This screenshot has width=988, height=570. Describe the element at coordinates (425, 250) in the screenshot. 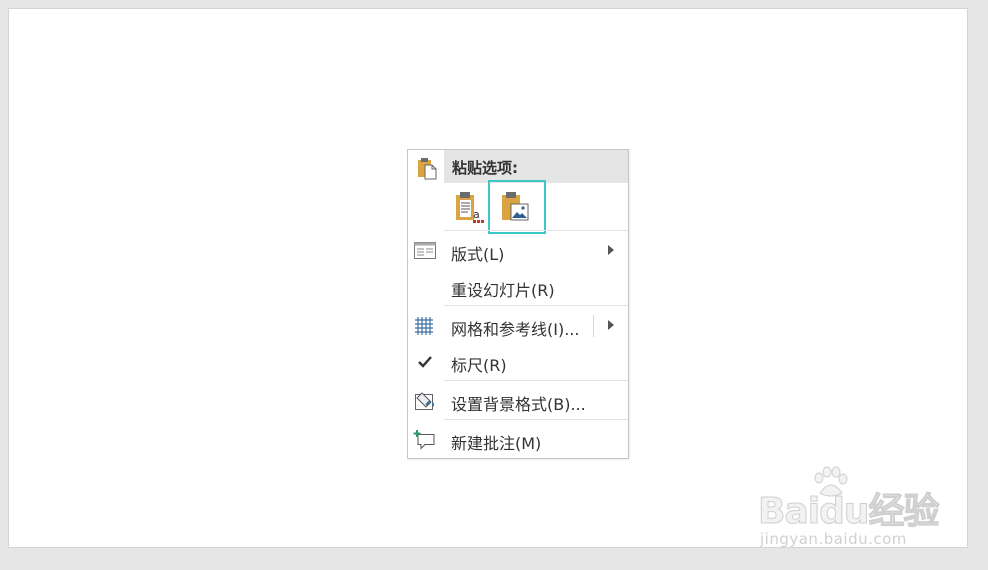

I see `layout-icon` at that location.